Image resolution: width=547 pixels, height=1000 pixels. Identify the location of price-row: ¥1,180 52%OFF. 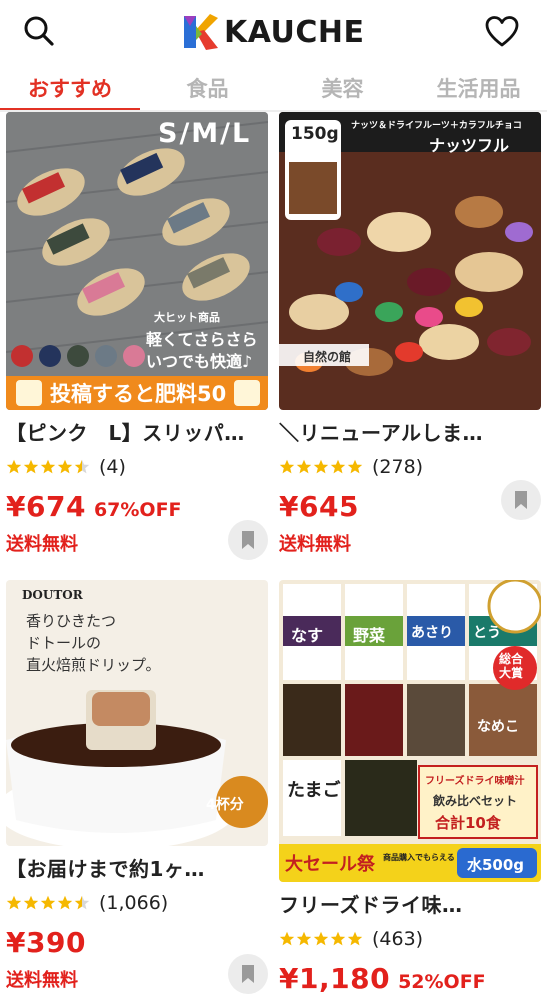
(410, 980).